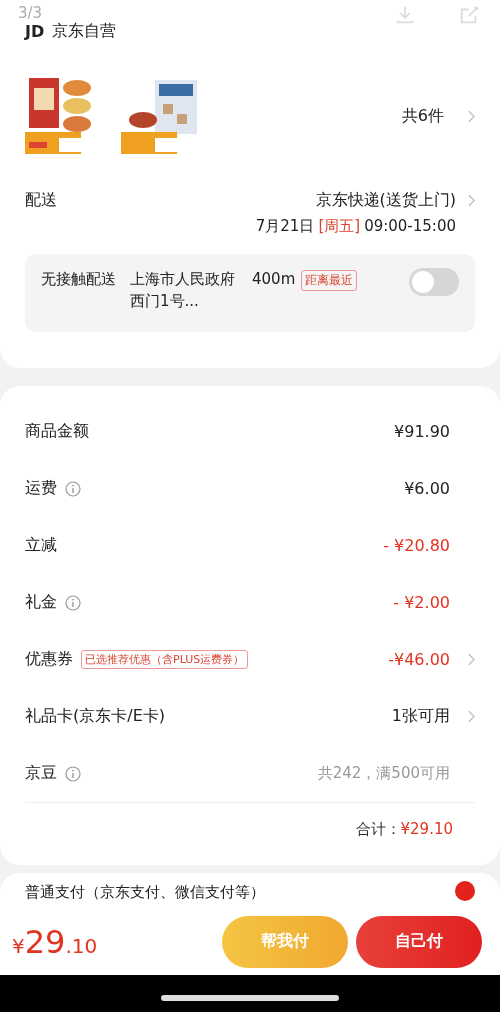 This screenshot has width=500, height=1012. I want to click on item-count: 共6件, so click(422, 116).